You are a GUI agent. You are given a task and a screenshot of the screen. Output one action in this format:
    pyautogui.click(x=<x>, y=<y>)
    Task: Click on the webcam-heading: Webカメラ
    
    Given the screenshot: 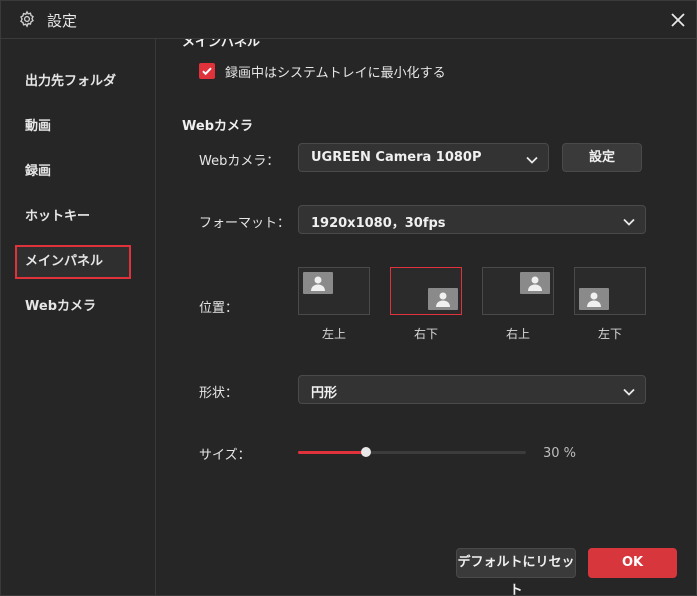 What is the action you would take?
    pyautogui.click(x=217, y=126)
    